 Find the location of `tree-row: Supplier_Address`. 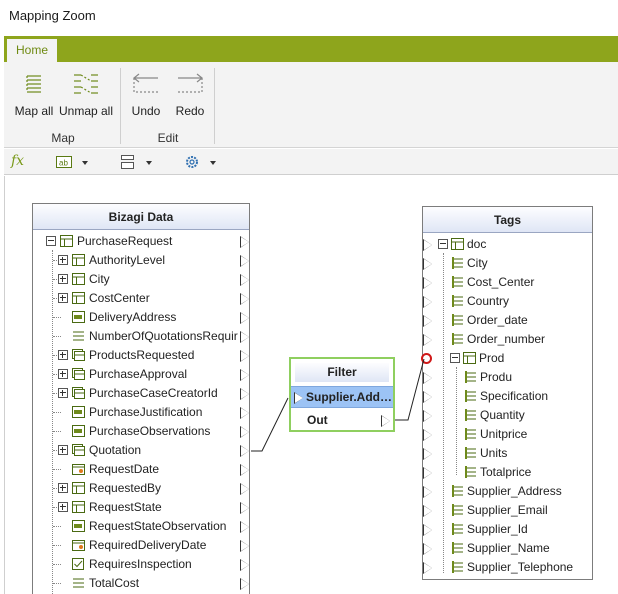

tree-row: Supplier_Address is located at coordinates (506, 491).